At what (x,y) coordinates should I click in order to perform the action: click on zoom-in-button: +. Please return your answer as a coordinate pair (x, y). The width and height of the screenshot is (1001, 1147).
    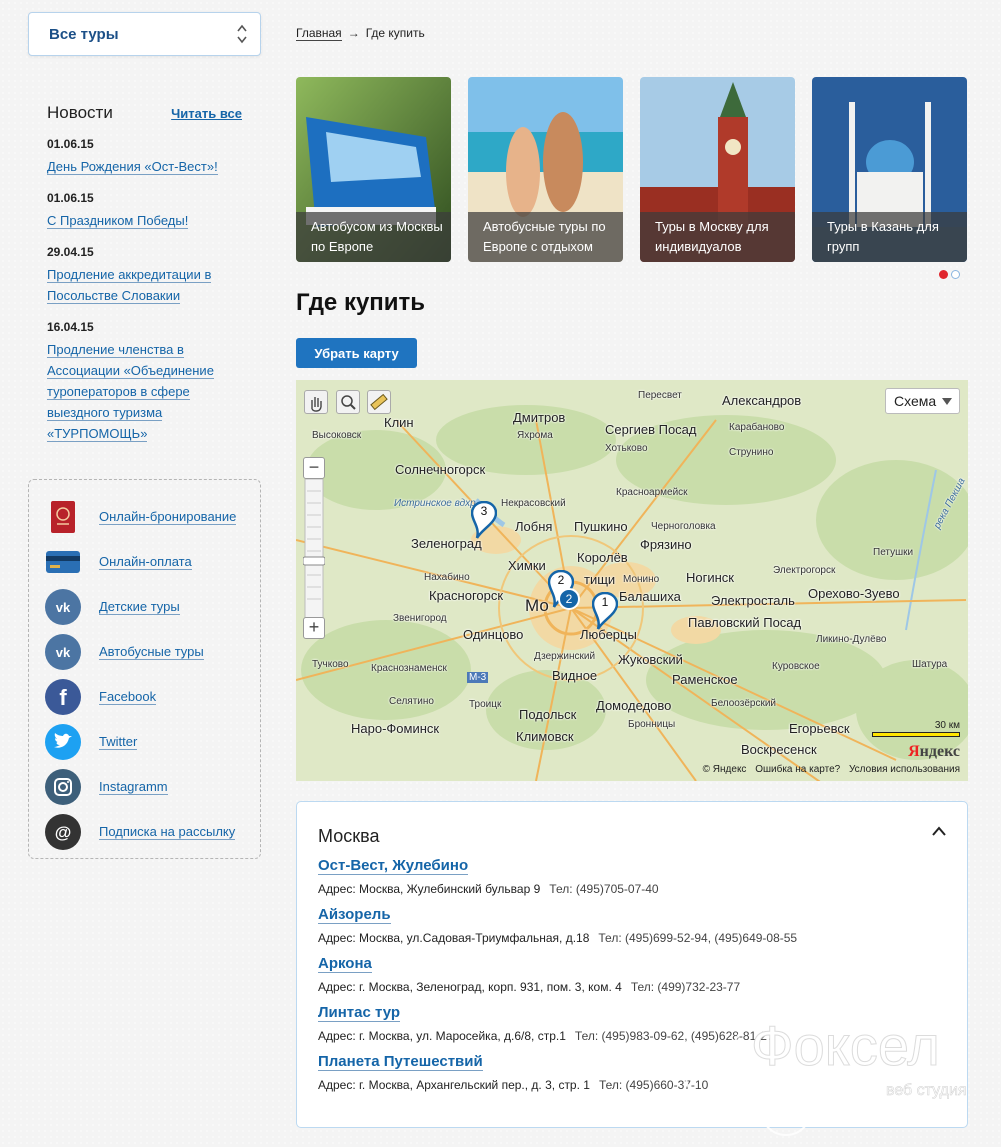
    Looking at the image, I should click on (314, 628).